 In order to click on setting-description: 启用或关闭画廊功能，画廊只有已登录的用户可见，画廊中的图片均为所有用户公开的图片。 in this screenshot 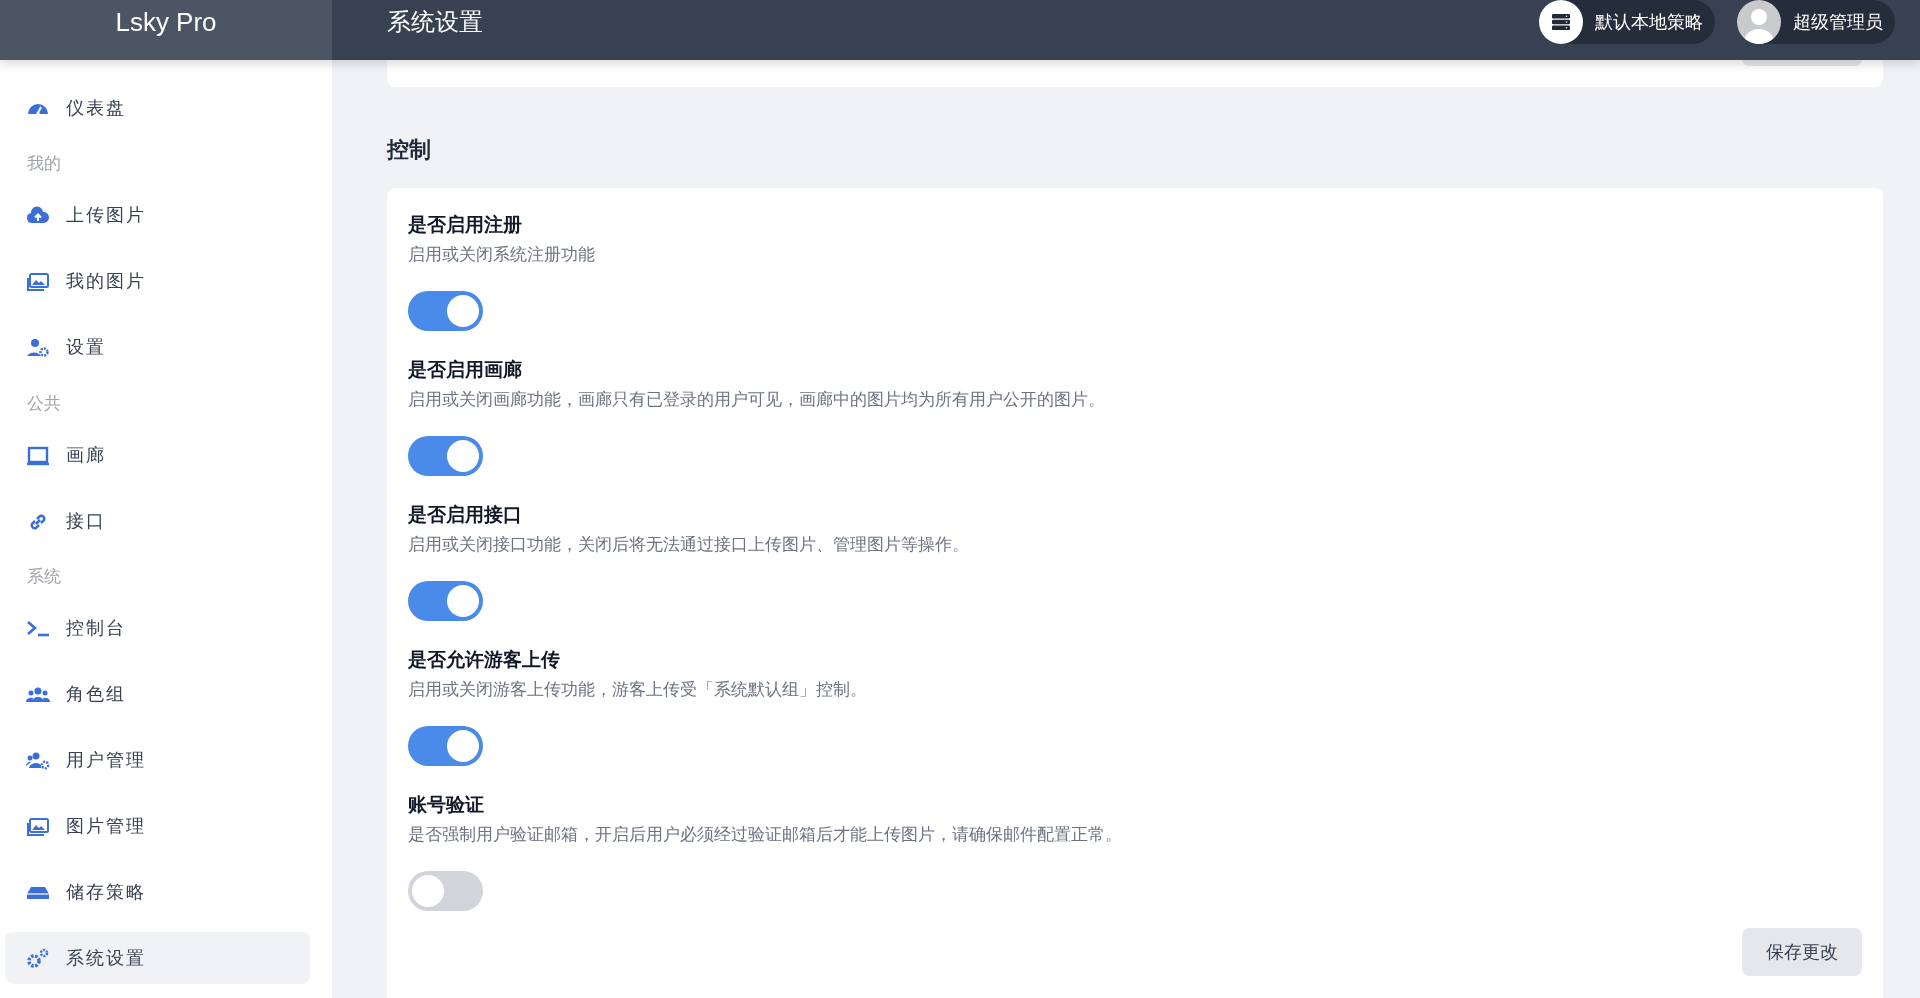, I will do `click(756, 400)`.